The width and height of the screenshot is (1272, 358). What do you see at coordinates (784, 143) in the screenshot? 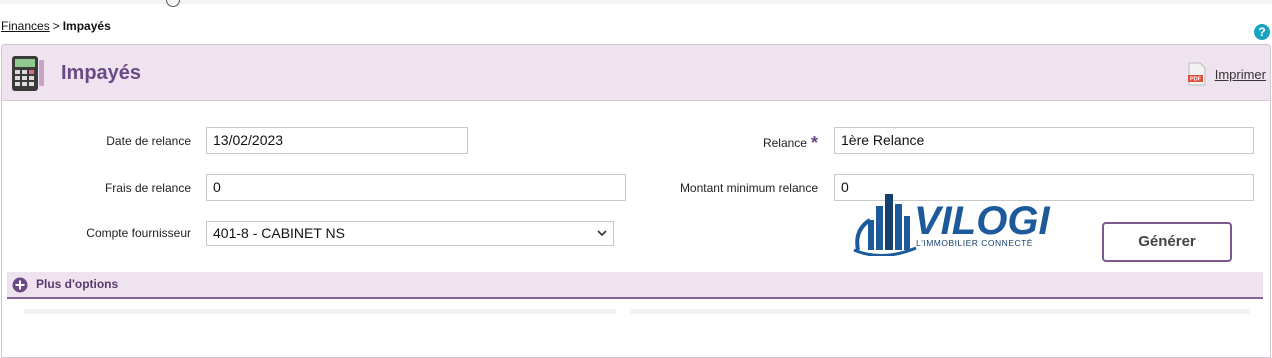
I see `relance-label: Relance` at bounding box center [784, 143].